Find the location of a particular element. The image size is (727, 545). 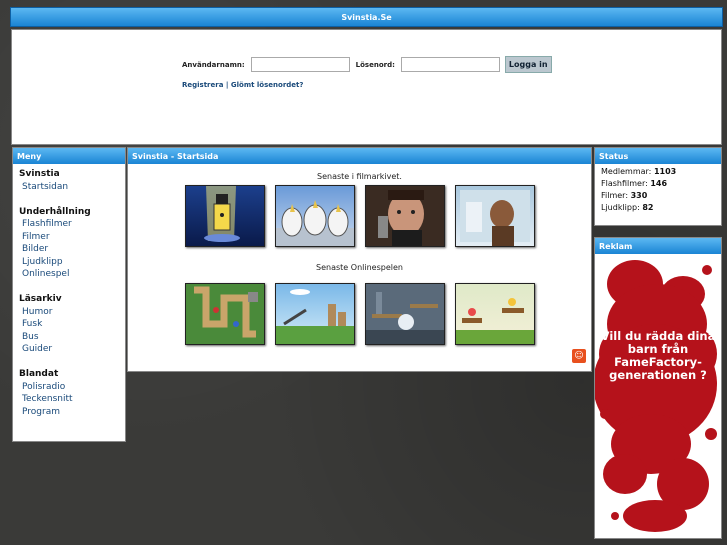

login-button: Logga in is located at coordinates (528, 64).